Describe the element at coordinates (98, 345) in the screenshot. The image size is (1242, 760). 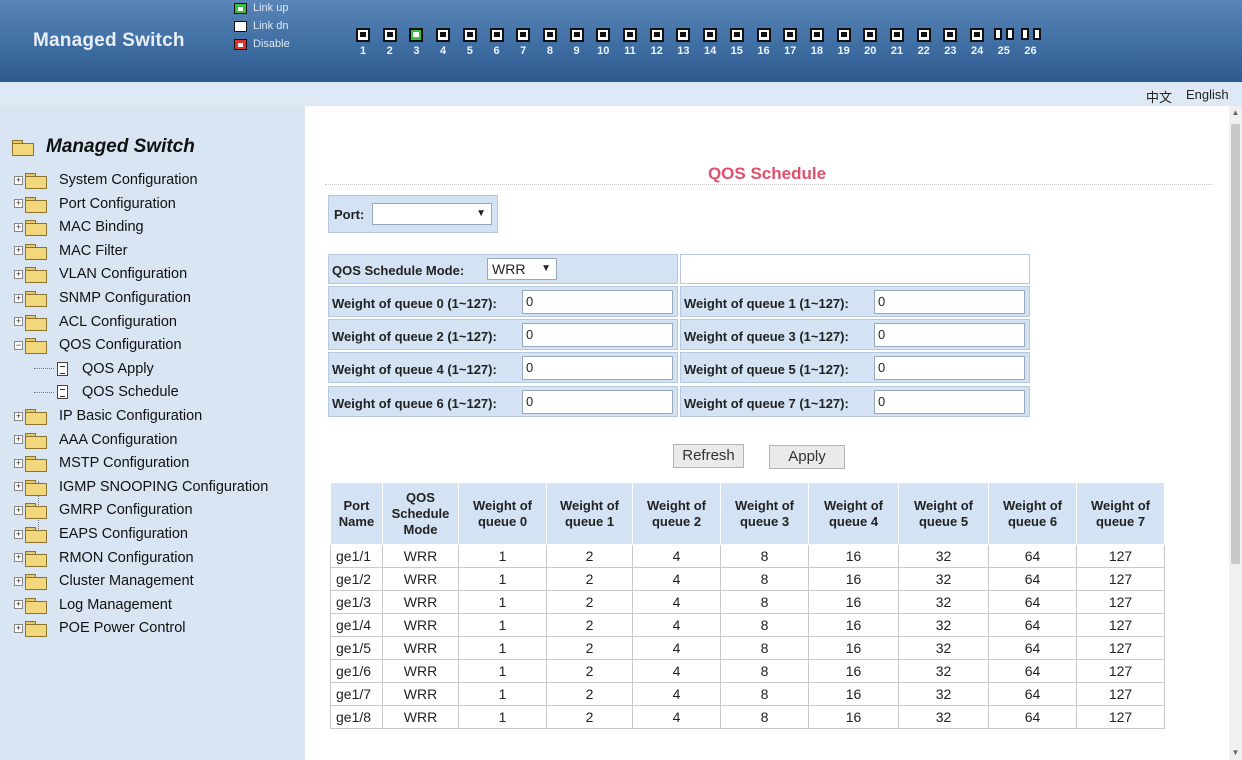
I see `sidebar-item-qos-configuration: − QOS Configuration` at that location.